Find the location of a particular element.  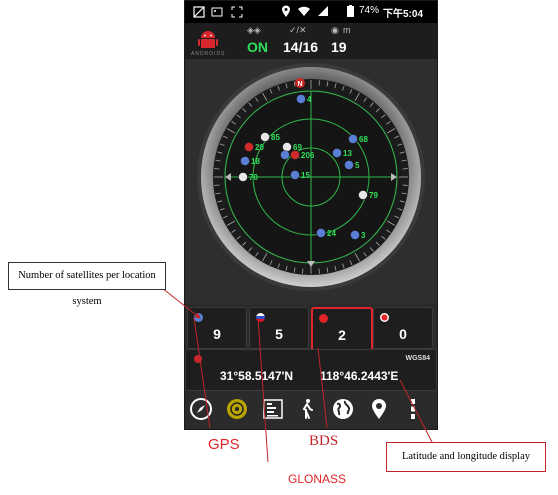

location-status-icon is located at coordinates (198, 359).